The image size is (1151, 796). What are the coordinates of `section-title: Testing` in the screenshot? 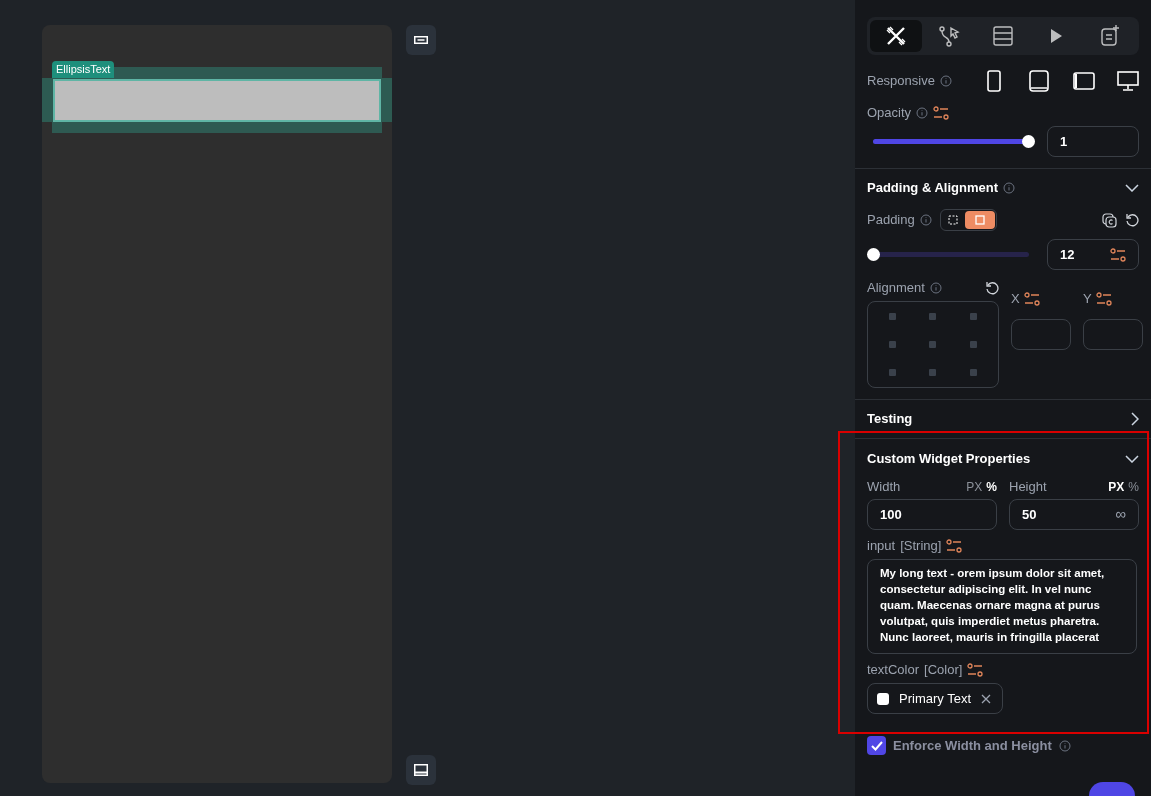 It's located at (890, 419).